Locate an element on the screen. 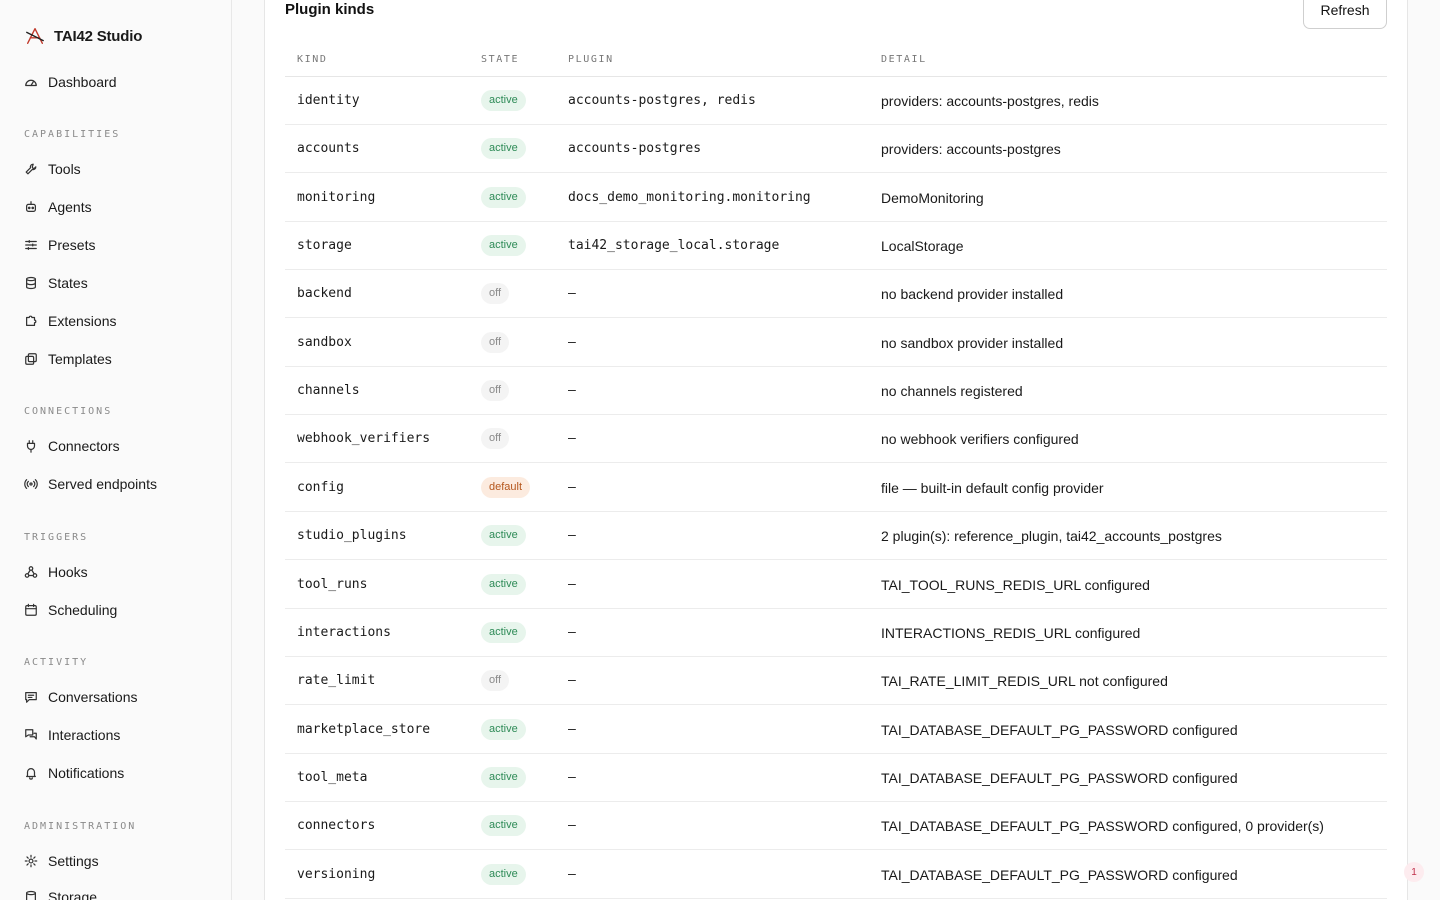 This screenshot has width=1440, height=900. sidebar-item-notifications: Notifications is located at coordinates (74, 773).